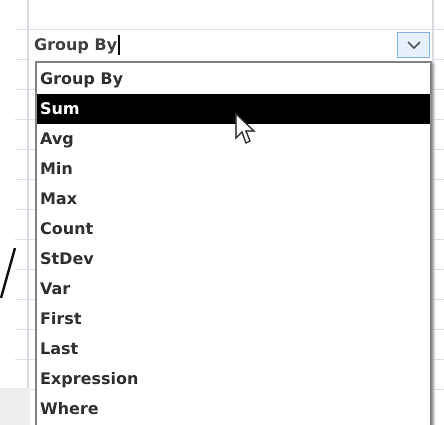 The height and width of the screenshot is (425, 444). Describe the element at coordinates (233, 319) in the screenshot. I see `dropdown-option: First` at that location.